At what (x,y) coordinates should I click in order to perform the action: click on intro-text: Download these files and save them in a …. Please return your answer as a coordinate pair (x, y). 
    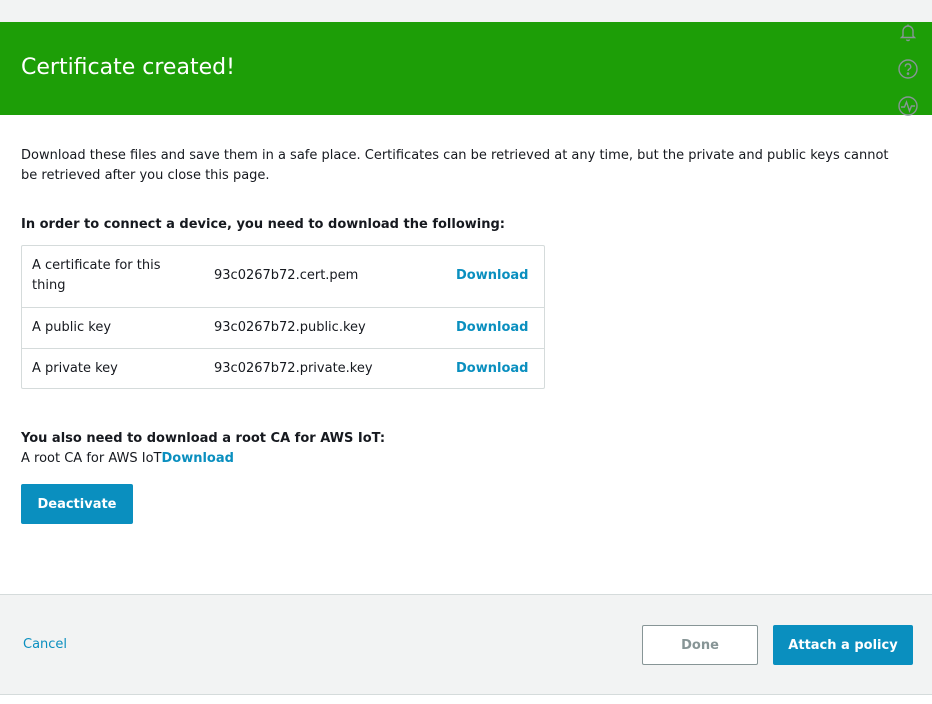
    Looking at the image, I should click on (455, 165).